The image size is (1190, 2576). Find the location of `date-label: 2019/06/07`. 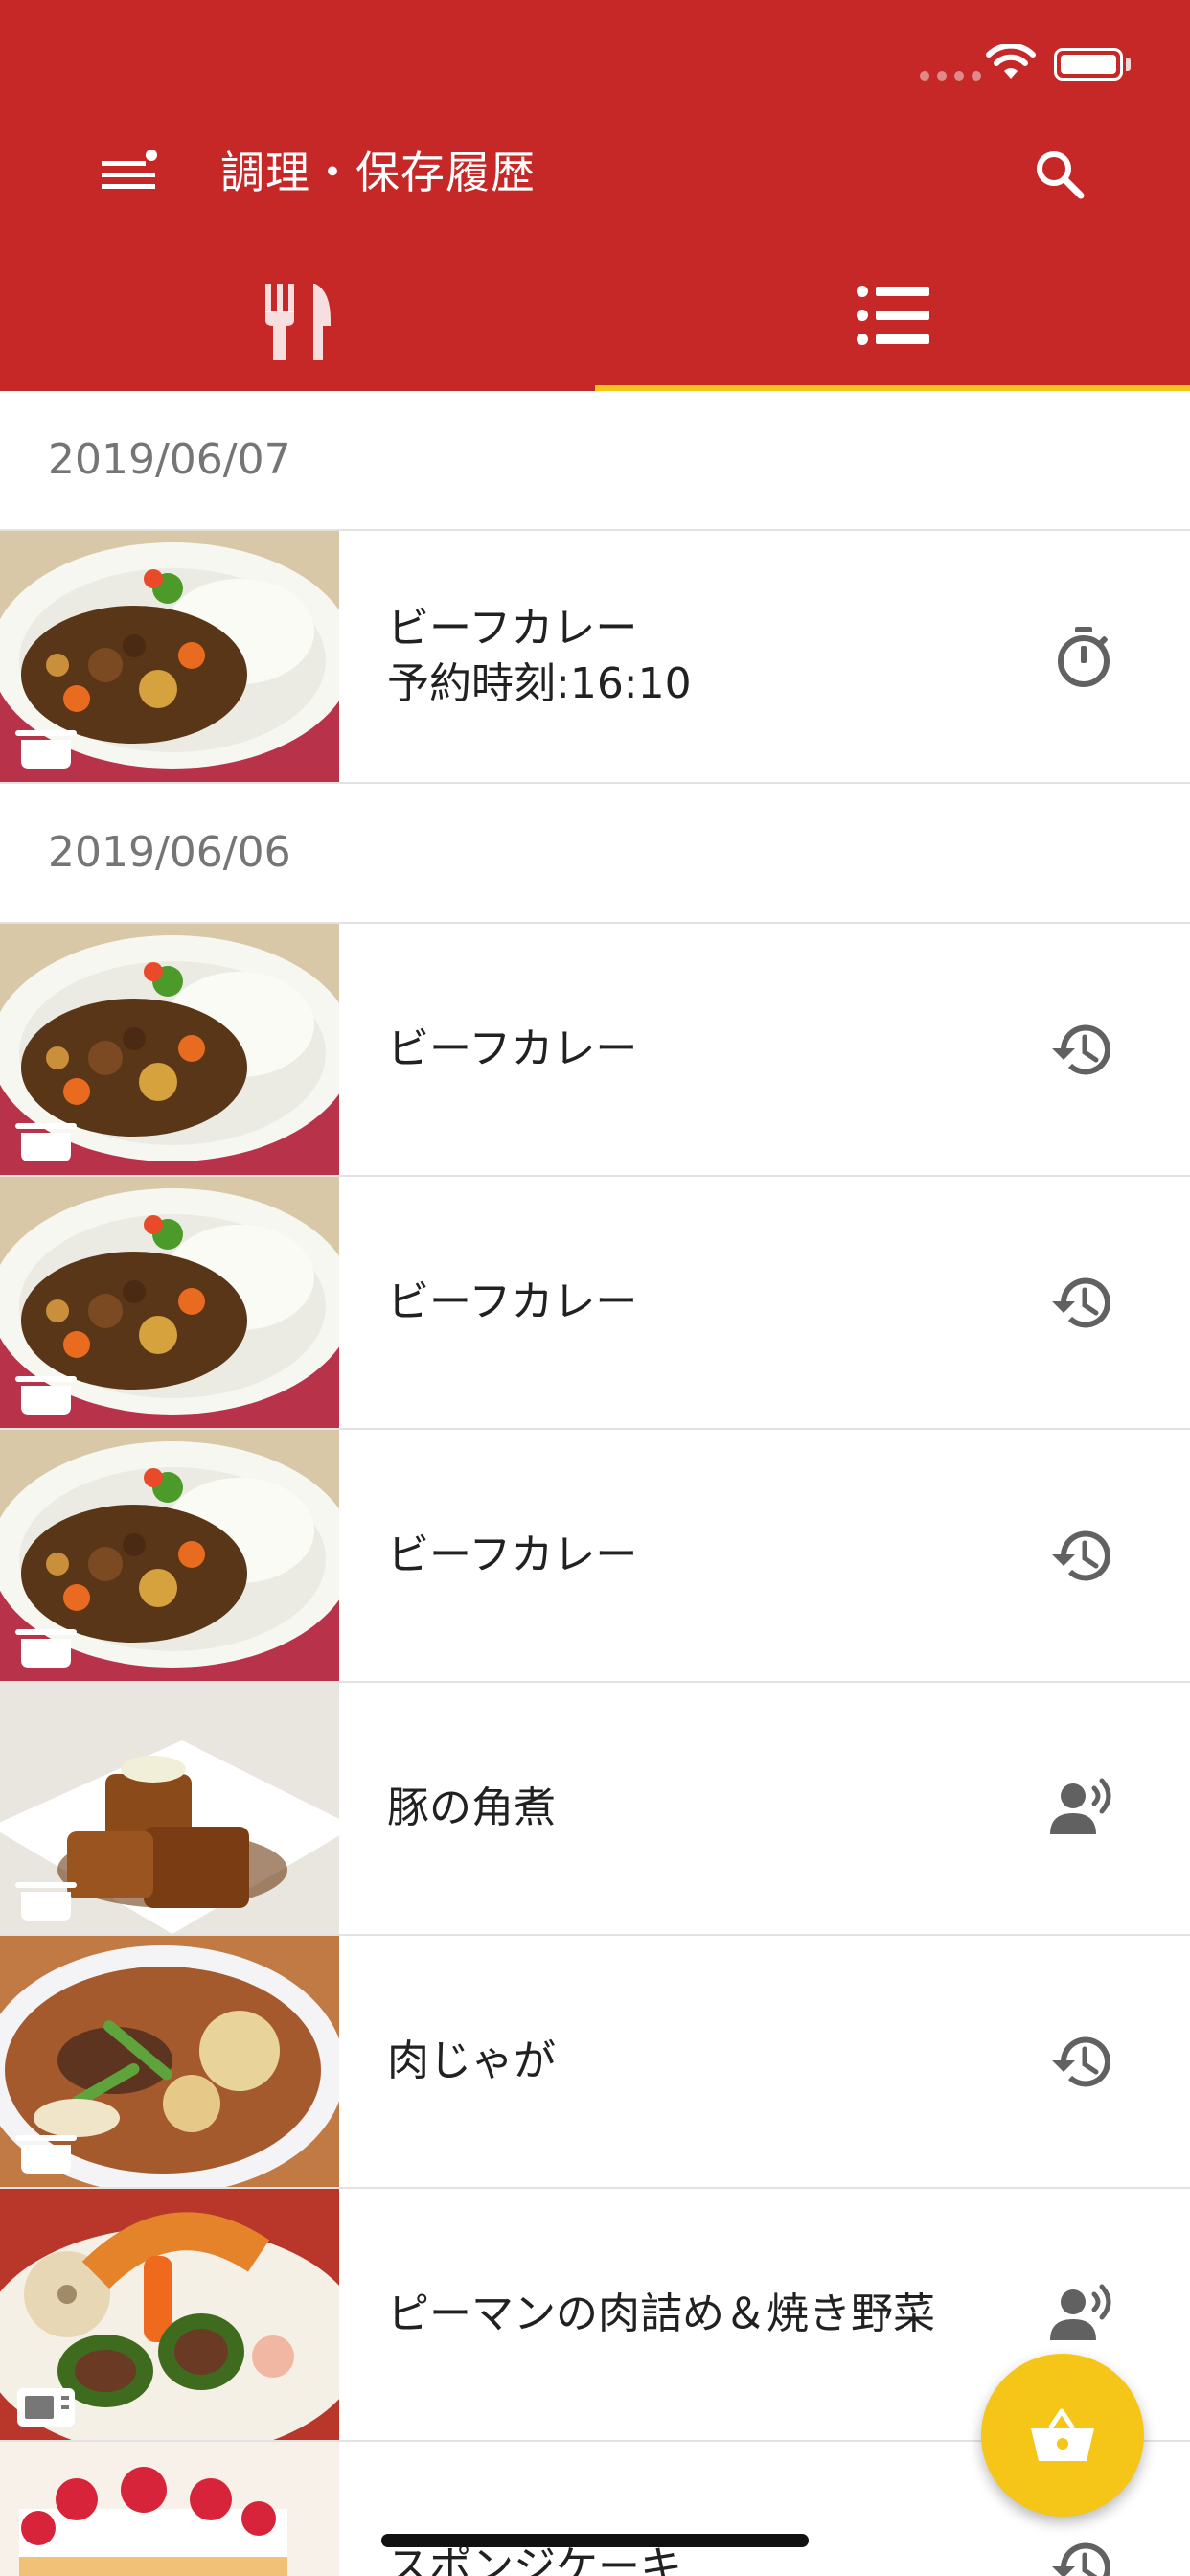

date-label: 2019/06/07 is located at coordinates (170, 459).